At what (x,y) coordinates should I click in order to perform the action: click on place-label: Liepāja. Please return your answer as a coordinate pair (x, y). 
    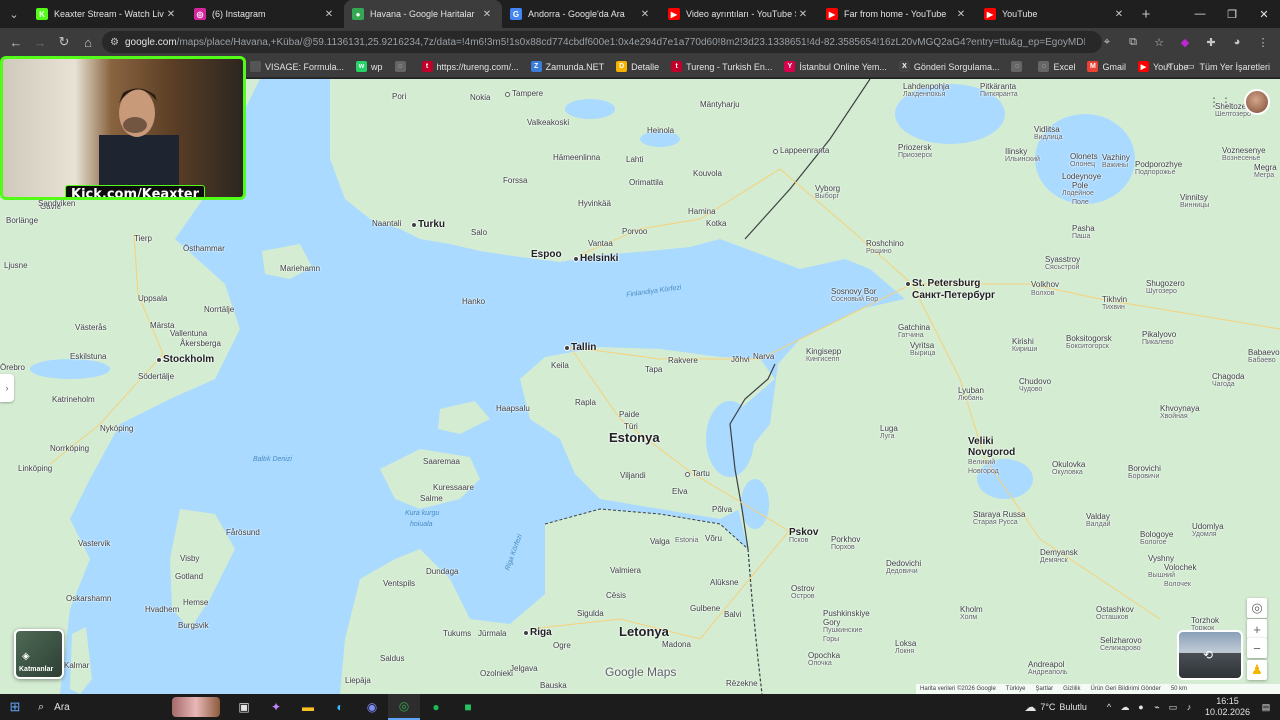
    Looking at the image, I should click on (358, 680).